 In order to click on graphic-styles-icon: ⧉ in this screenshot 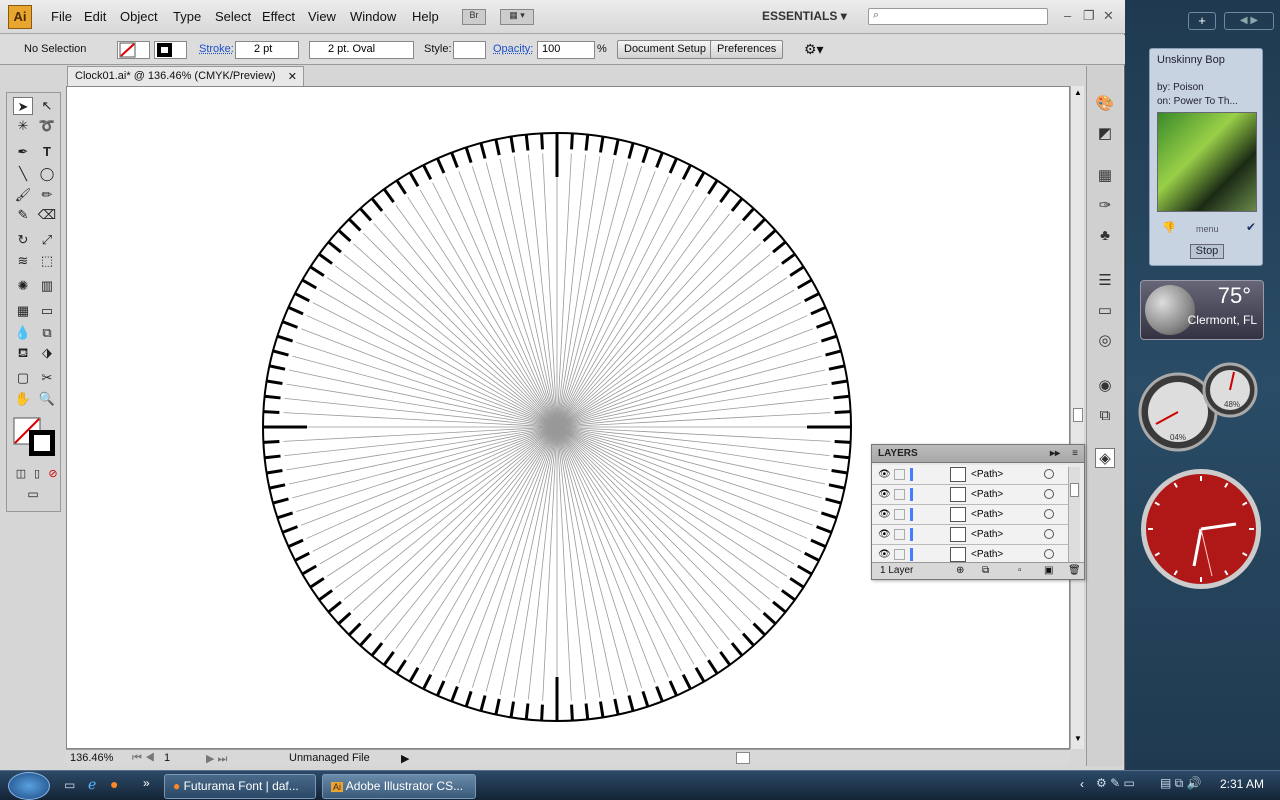, I will do `click(1105, 416)`.